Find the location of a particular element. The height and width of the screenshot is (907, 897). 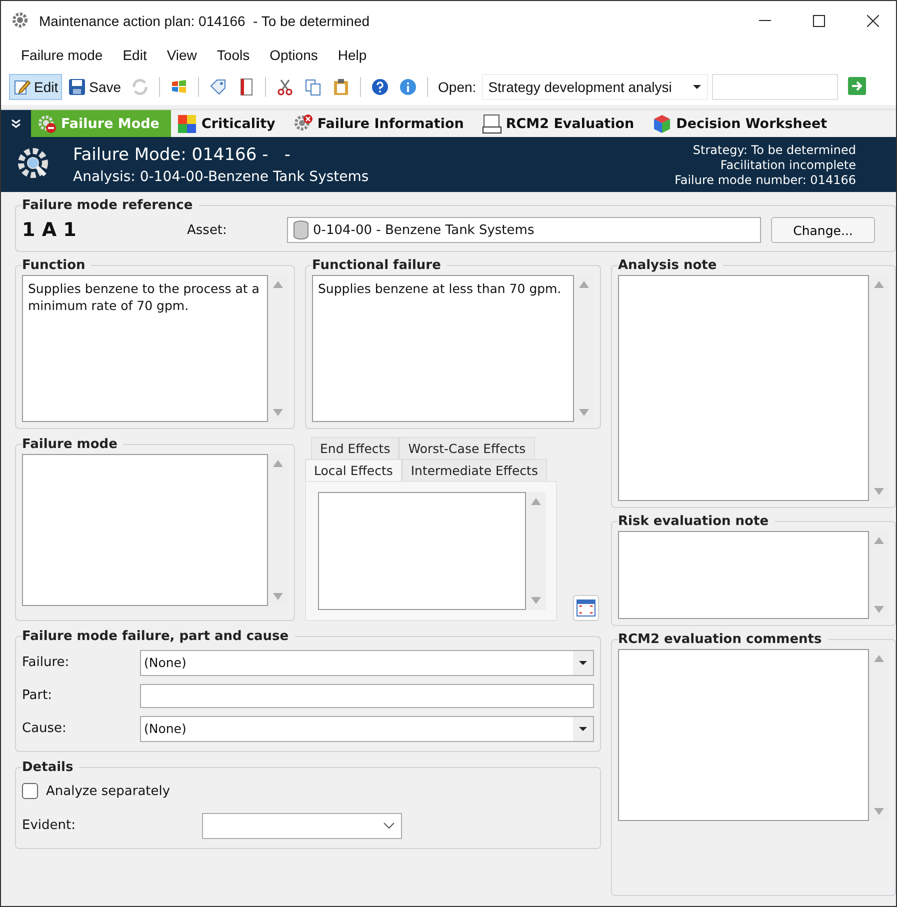

maximize-icon is located at coordinates (819, 21).